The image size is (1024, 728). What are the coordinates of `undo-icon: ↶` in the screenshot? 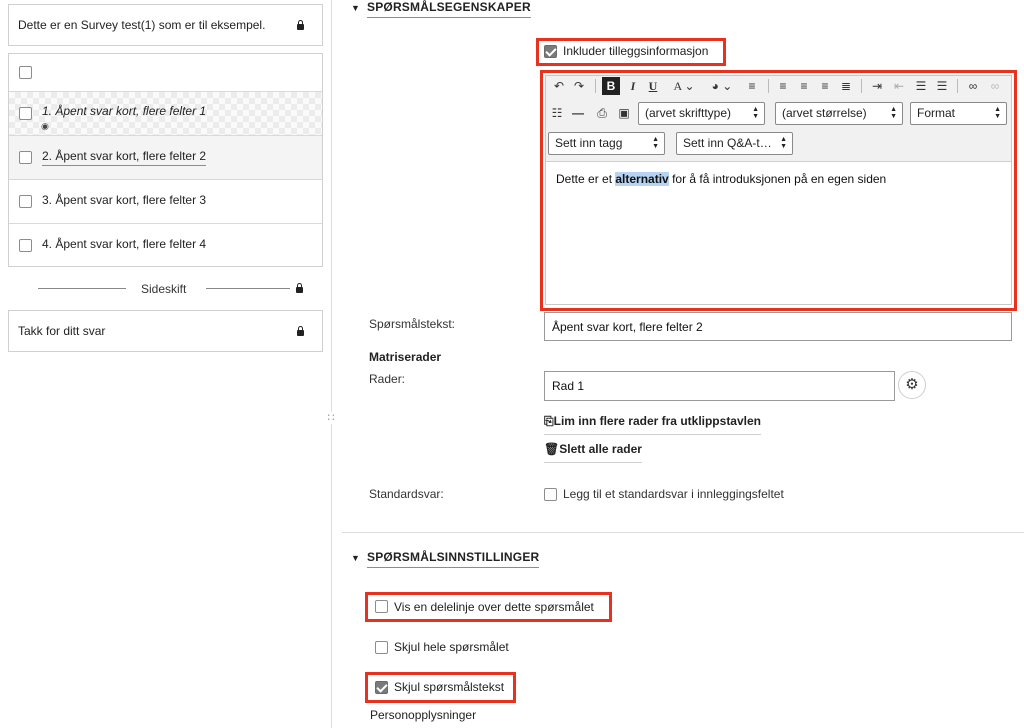 It's located at (559, 86).